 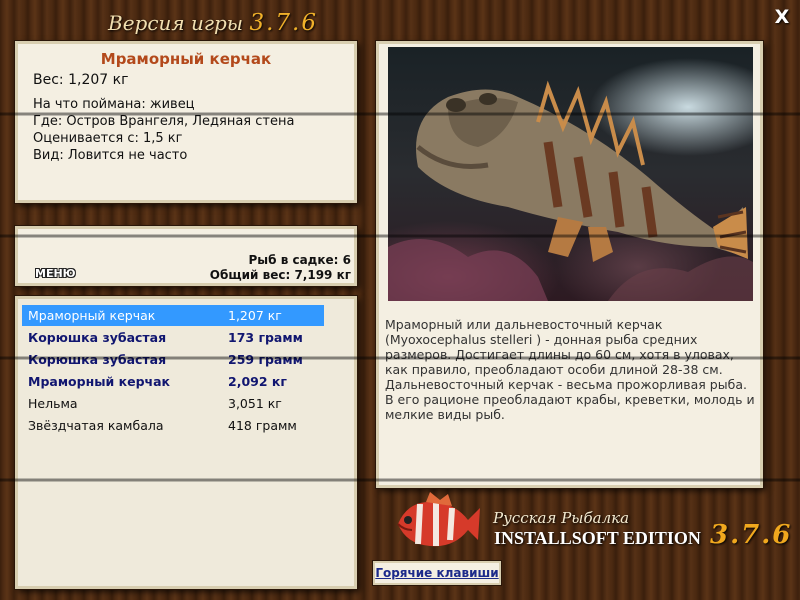 What do you see at coordinates (173, 337) in the screenshot?
I see `list-item: Корюшка зубастая 173 грамм` at bounding box center [173, 337].